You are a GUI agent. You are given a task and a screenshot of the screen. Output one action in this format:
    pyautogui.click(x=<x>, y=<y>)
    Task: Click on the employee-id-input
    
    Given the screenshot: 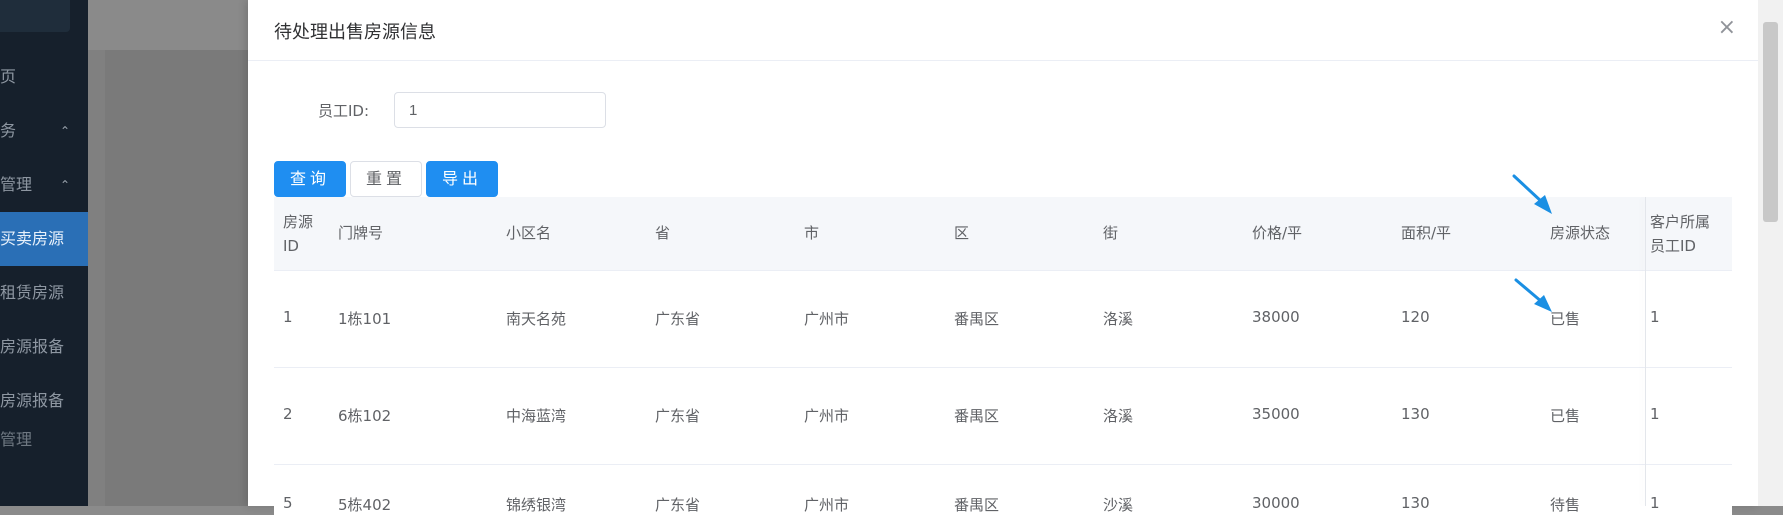 What is the action you would take?
    pyautogui.click(x=500, y=110)
    